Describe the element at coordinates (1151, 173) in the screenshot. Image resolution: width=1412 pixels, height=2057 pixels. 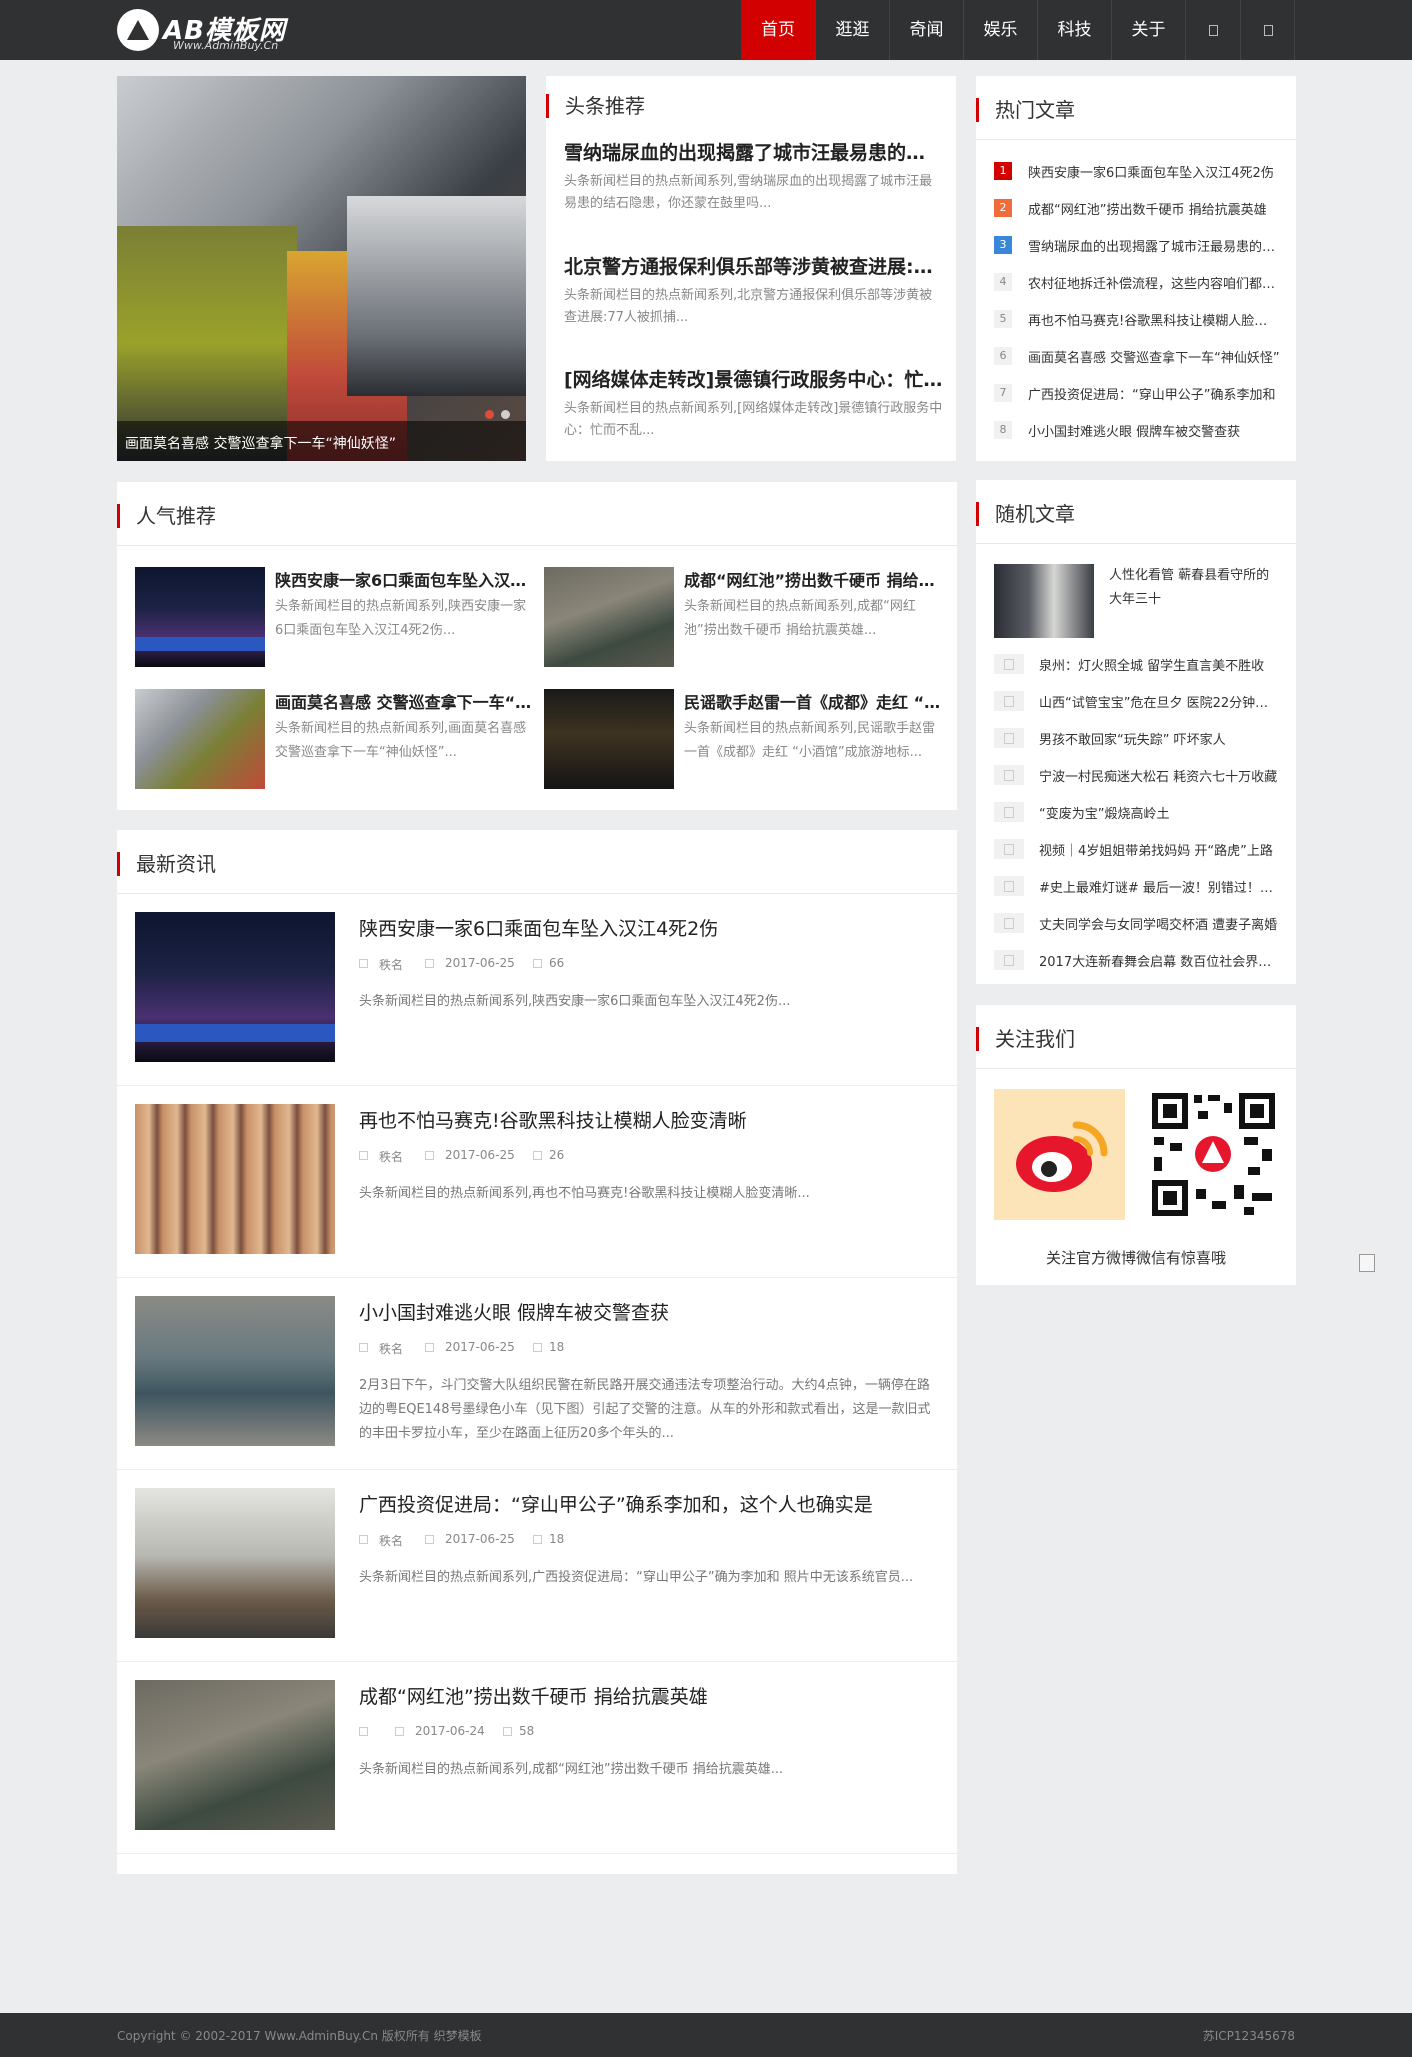
I see `hot-article-title: 陕西安康一家6口乘面包车坠入汉江4死2伤` at that location.